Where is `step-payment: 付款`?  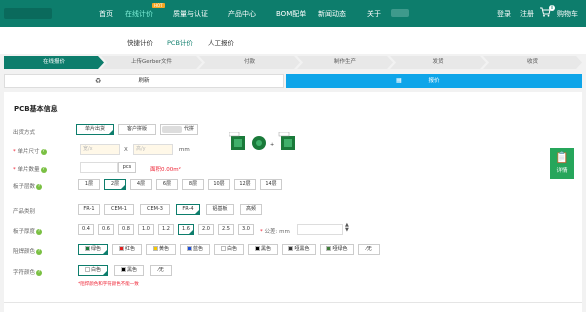
step-payment: 付款 is located at coordinates (249, 62).